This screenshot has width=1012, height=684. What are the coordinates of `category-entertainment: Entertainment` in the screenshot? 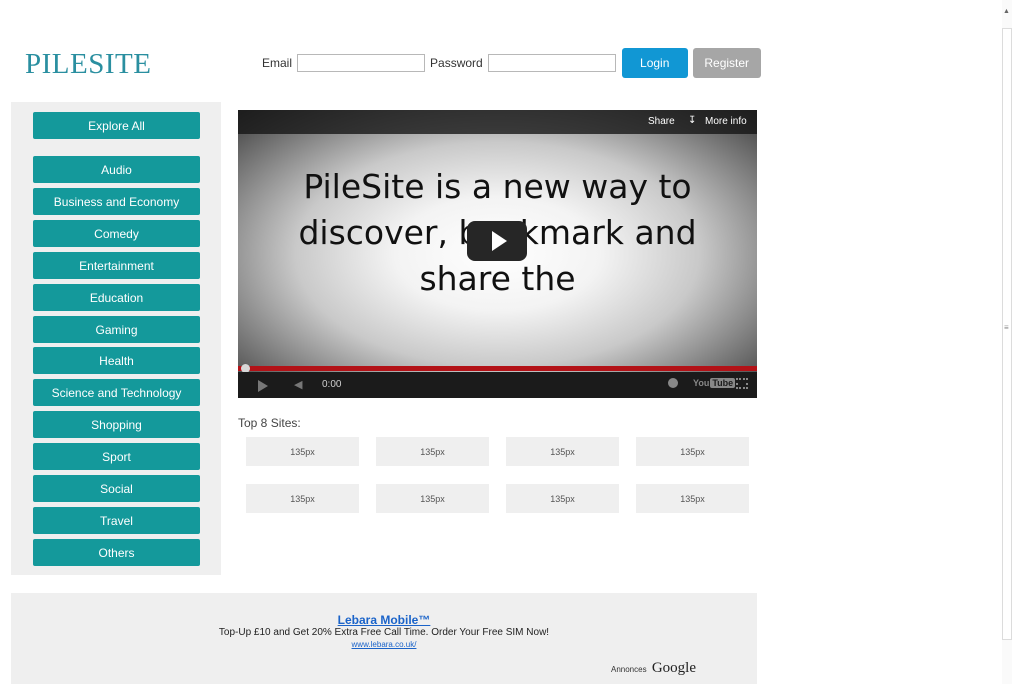 It's located at (116, 265).